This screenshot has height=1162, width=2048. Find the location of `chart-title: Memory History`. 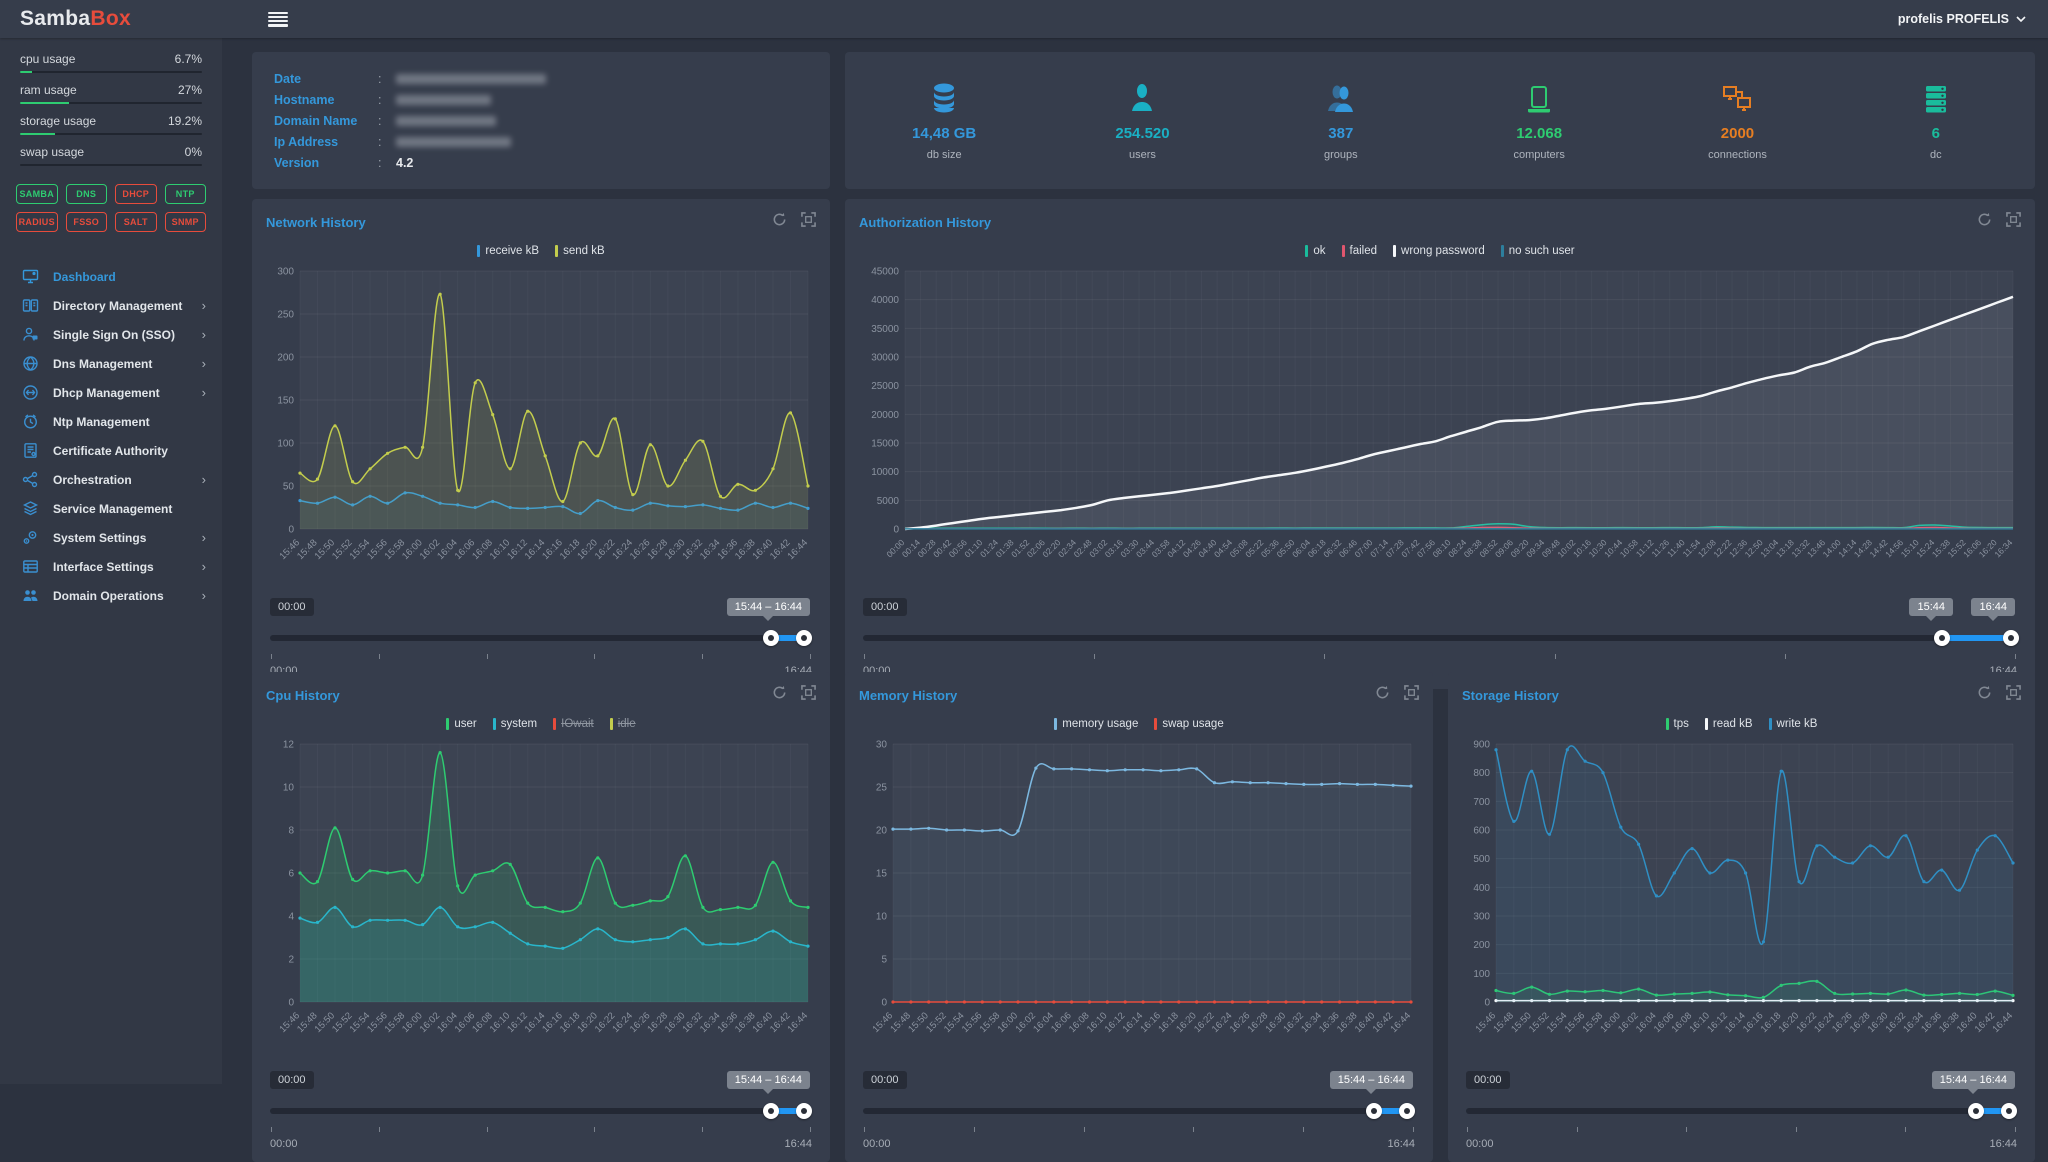

chart-title: Memory History is located at coordinates (908, 695).